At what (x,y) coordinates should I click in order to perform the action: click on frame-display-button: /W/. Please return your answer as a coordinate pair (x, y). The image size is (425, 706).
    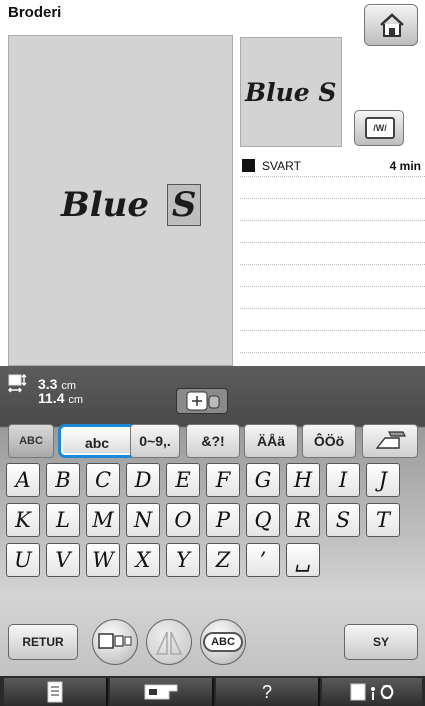
    Looking at the image, I should click on (379, 128).